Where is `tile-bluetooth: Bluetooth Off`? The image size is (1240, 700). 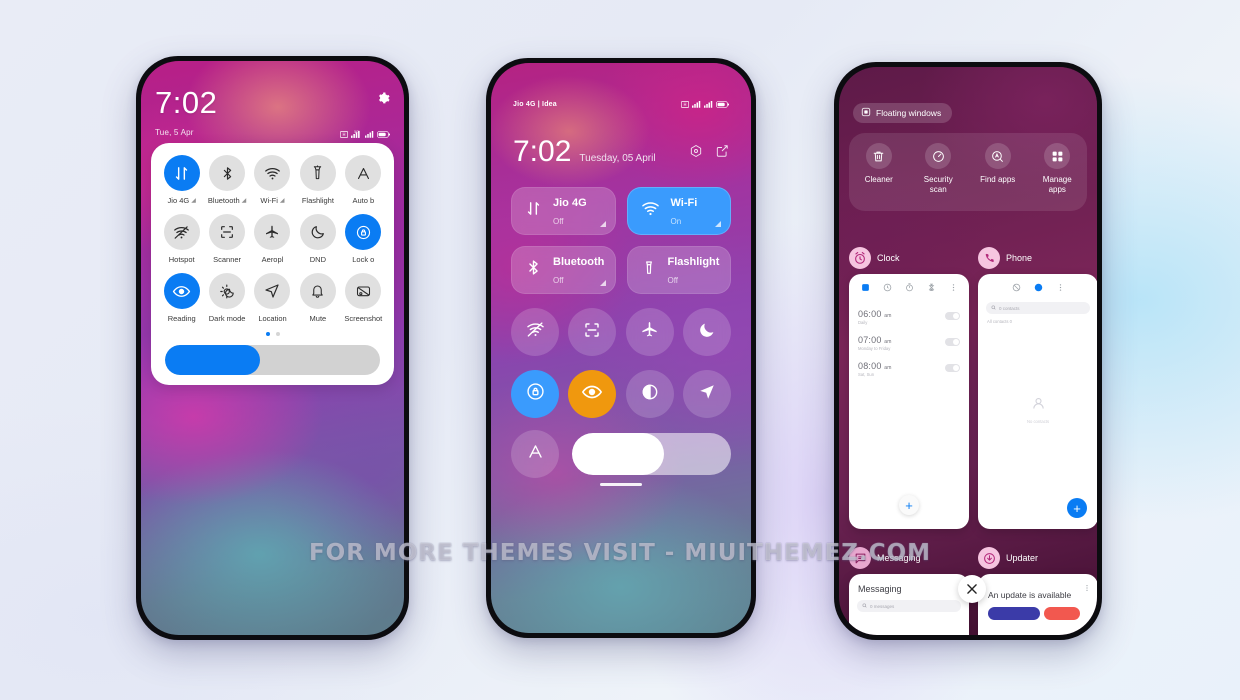
tile-bluetooth: Bluetooth Off is located at coordinates (563, 270).